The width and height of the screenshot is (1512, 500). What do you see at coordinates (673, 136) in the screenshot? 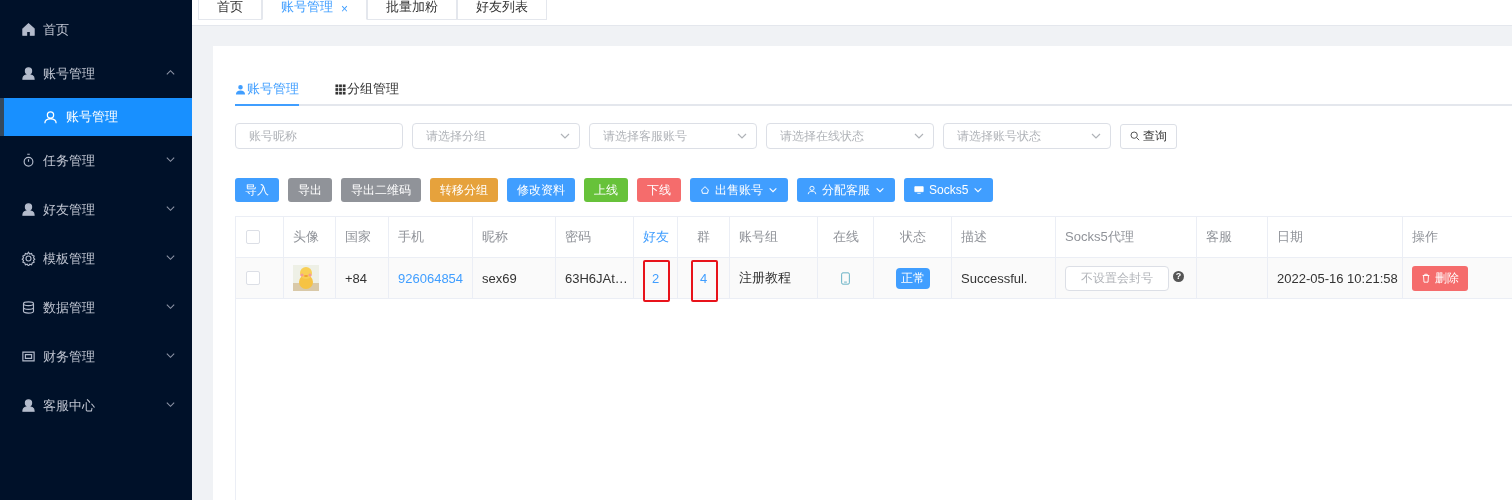
I see `select-field: 请选择客服账号` at bounding box center [673, 136].